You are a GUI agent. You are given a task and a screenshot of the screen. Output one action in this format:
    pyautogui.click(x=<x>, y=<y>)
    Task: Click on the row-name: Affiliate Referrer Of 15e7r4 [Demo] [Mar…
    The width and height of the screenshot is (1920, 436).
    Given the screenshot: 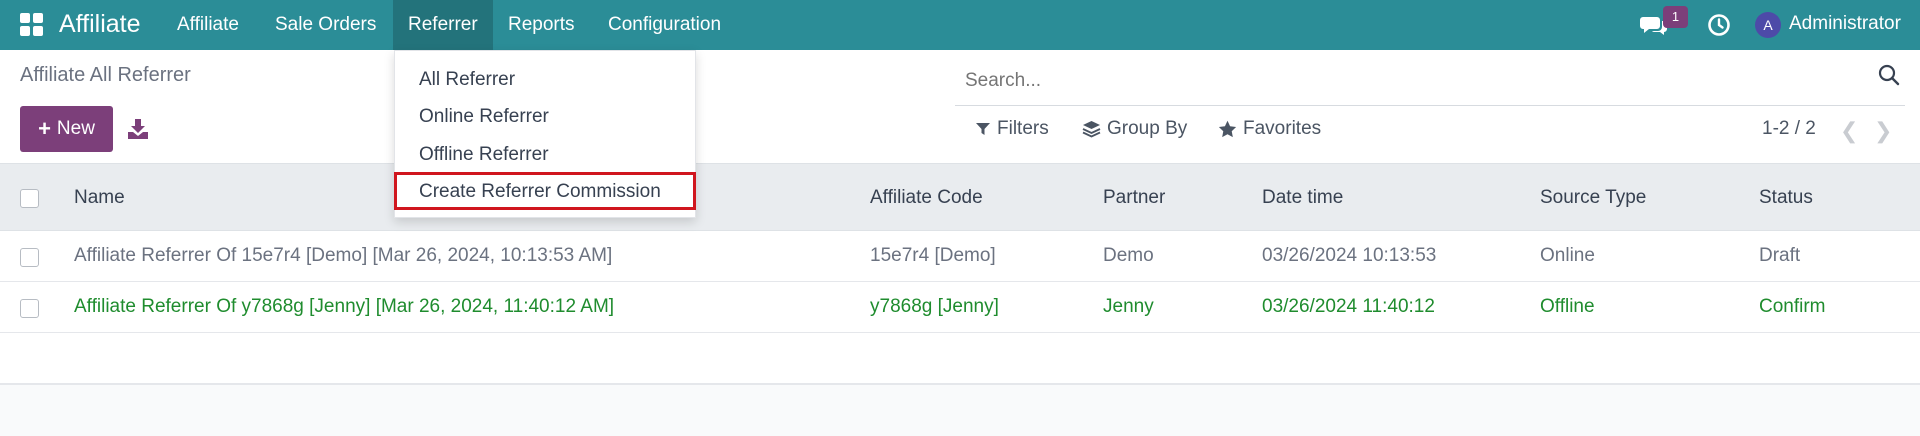 What is the action you would take?
    pyautogui.click(x=343, y=255)
    